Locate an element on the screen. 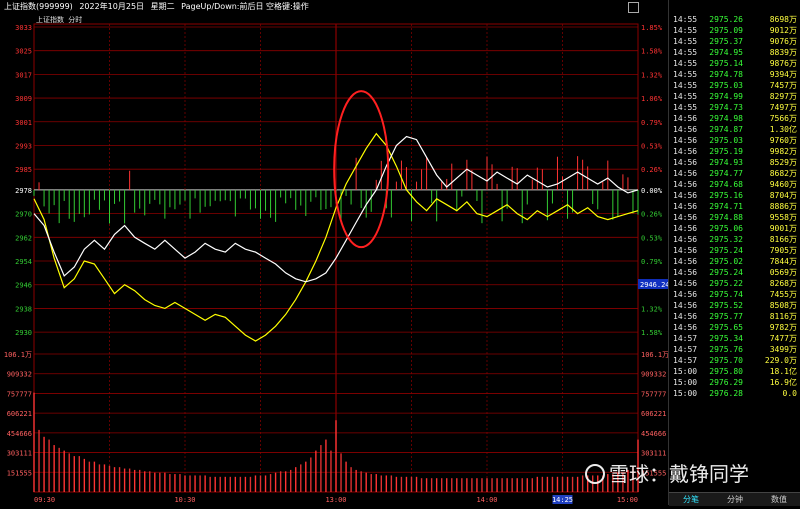 This screenshot has width=800, height=509. tick-volume: 8698万 is located at coordinates (783, 19).